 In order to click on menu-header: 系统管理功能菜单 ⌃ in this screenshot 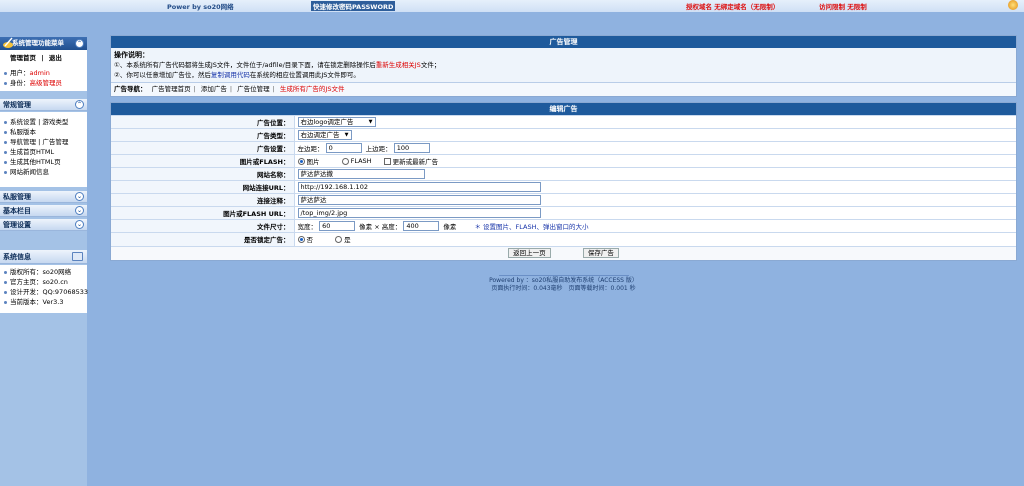, I will do `click(43, 43)`.